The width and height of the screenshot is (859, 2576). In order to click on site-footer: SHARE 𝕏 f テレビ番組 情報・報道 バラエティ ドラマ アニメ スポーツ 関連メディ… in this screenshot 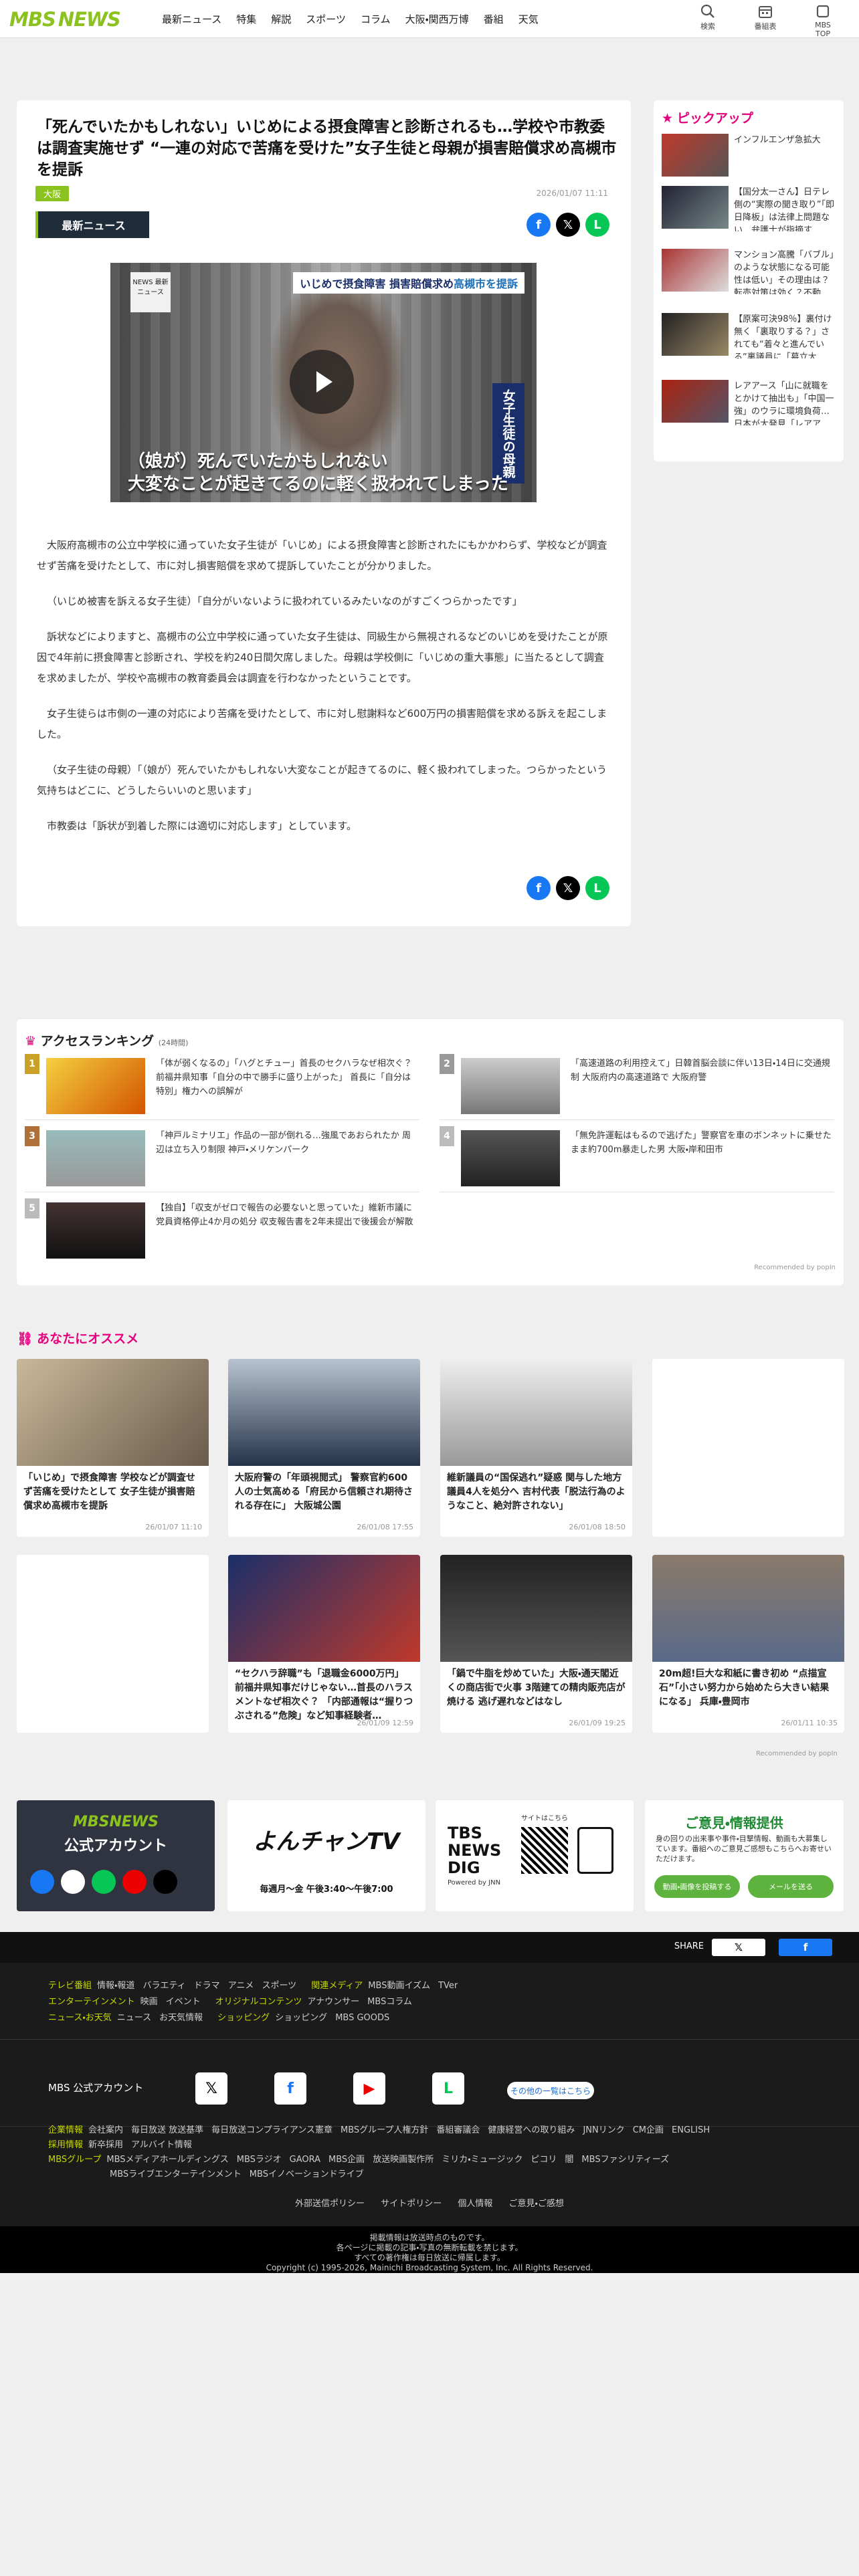, I will do `click(429, 2102)`.